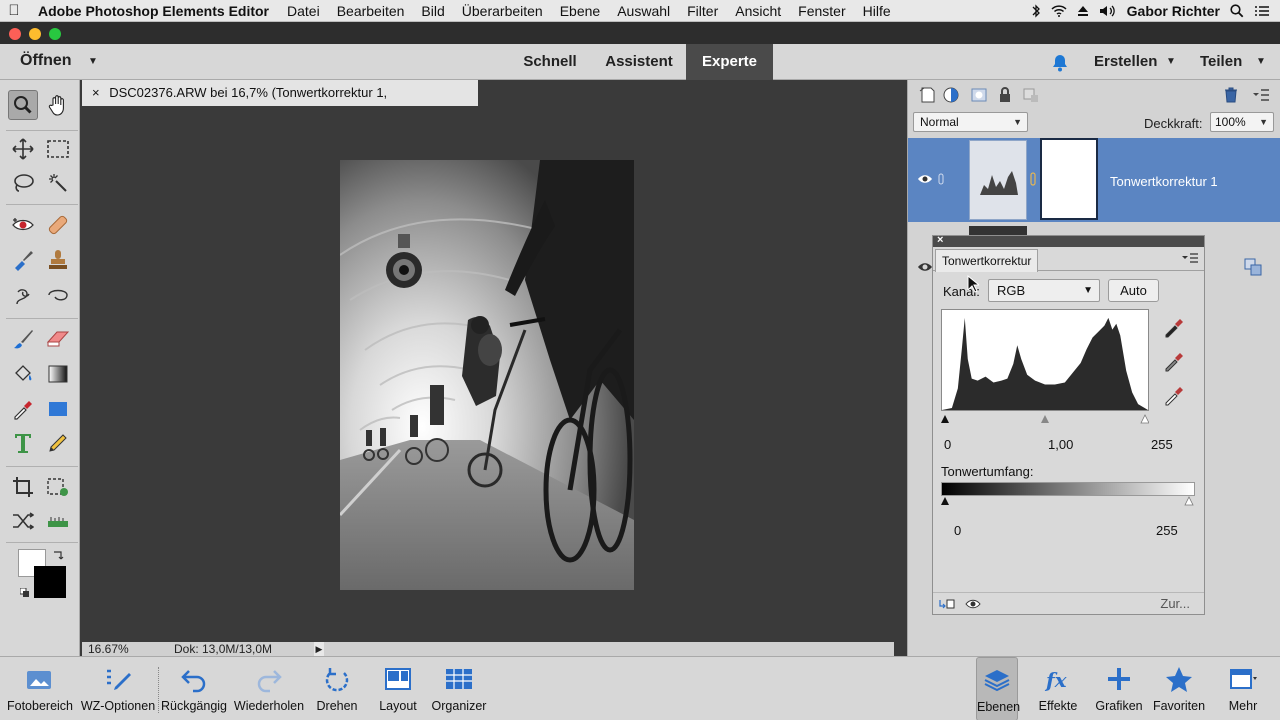 The width and height of the screenshot is (1280, 720). What do you see at coordinates (1068, 240) in the screenshot?
I see `levels-panel-header: ×` at bounding box center [1068, 240].